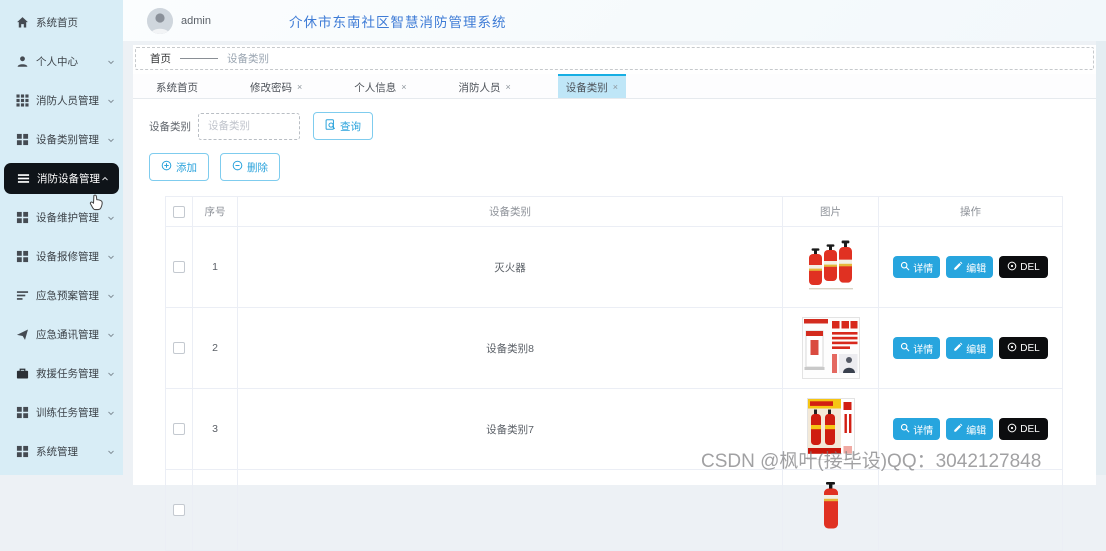 The width and height of the screenshot is (1106, 551). What do you see at coordinates (271, 87) in the screenshot?
I see `tab-label: 修改密码` at bounding box center [271, 87].